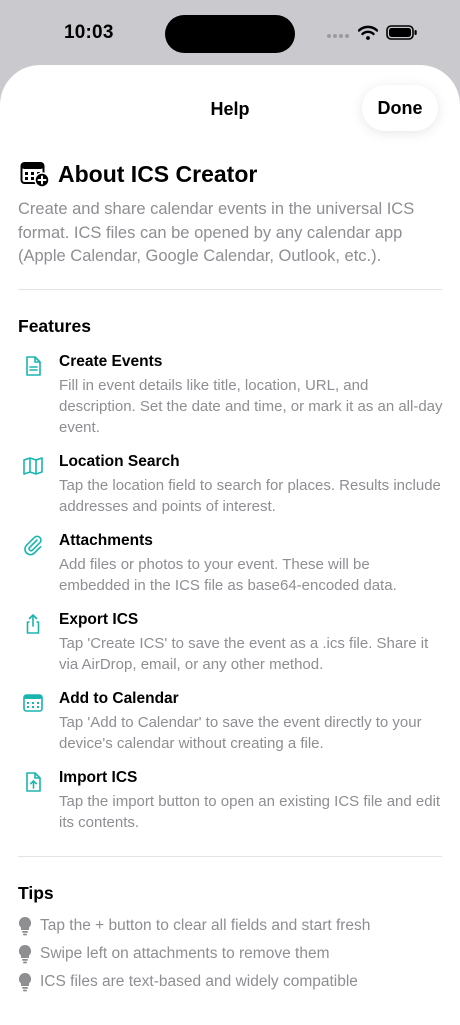 Image resolution: width=460 pixels, height=1025 pixels. I want to click on dynamic-island, so click(230, 34).